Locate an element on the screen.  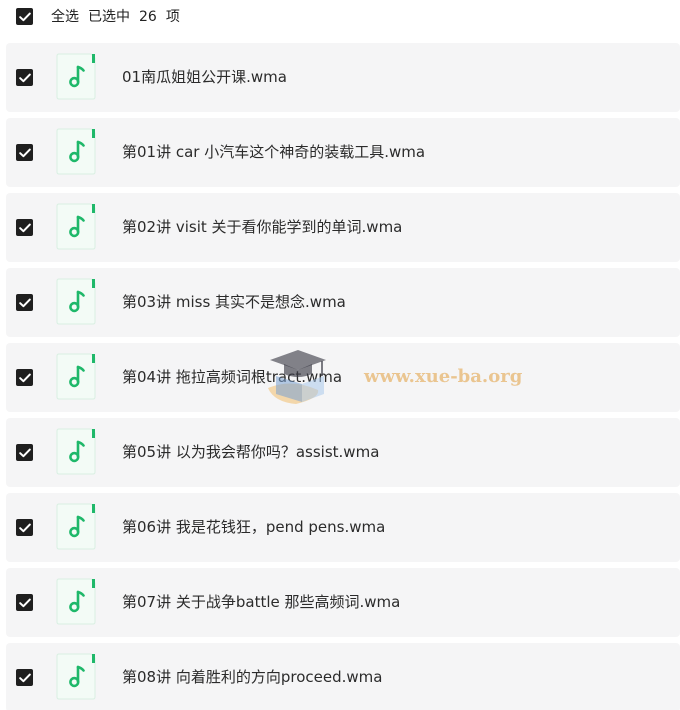
file-row: 第08讲 向着胜利的方向proceed.wma is located at coordinates (343, 676).